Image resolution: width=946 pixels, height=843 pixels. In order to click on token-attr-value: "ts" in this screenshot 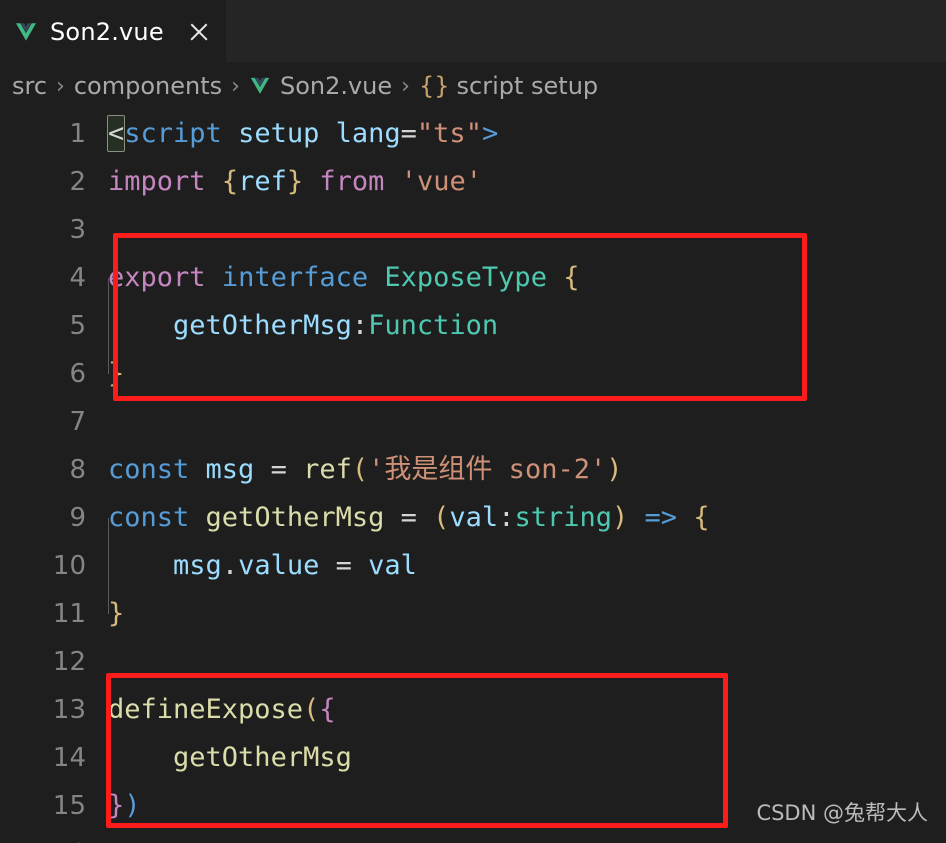, I will do `click(449, 133)`.